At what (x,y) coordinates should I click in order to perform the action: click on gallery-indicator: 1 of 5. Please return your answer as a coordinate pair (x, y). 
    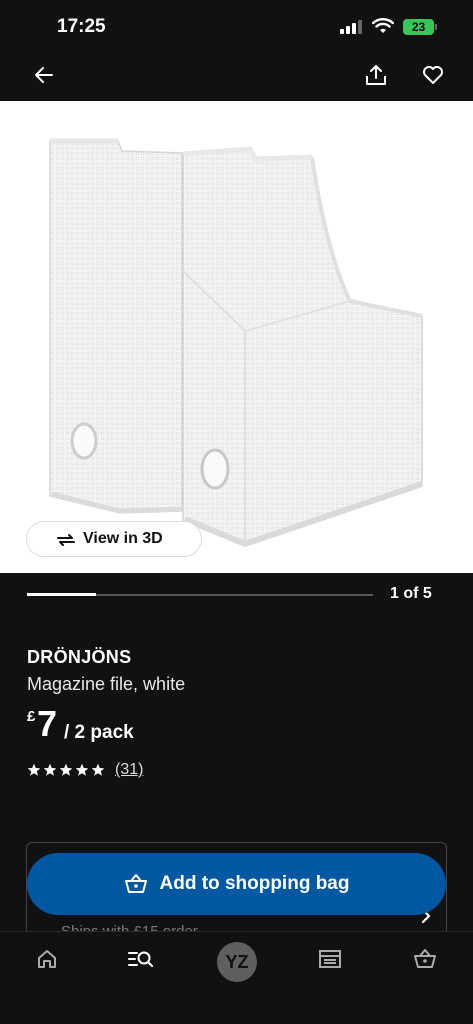
    Looking at the image, I should click on (236, 598).